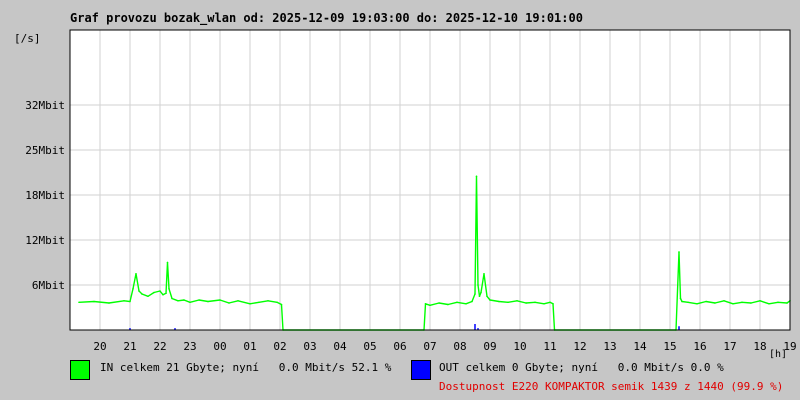 This screenshot has height=400, width=800. I want to click on x-tick-label: 03, so click(309, 346).